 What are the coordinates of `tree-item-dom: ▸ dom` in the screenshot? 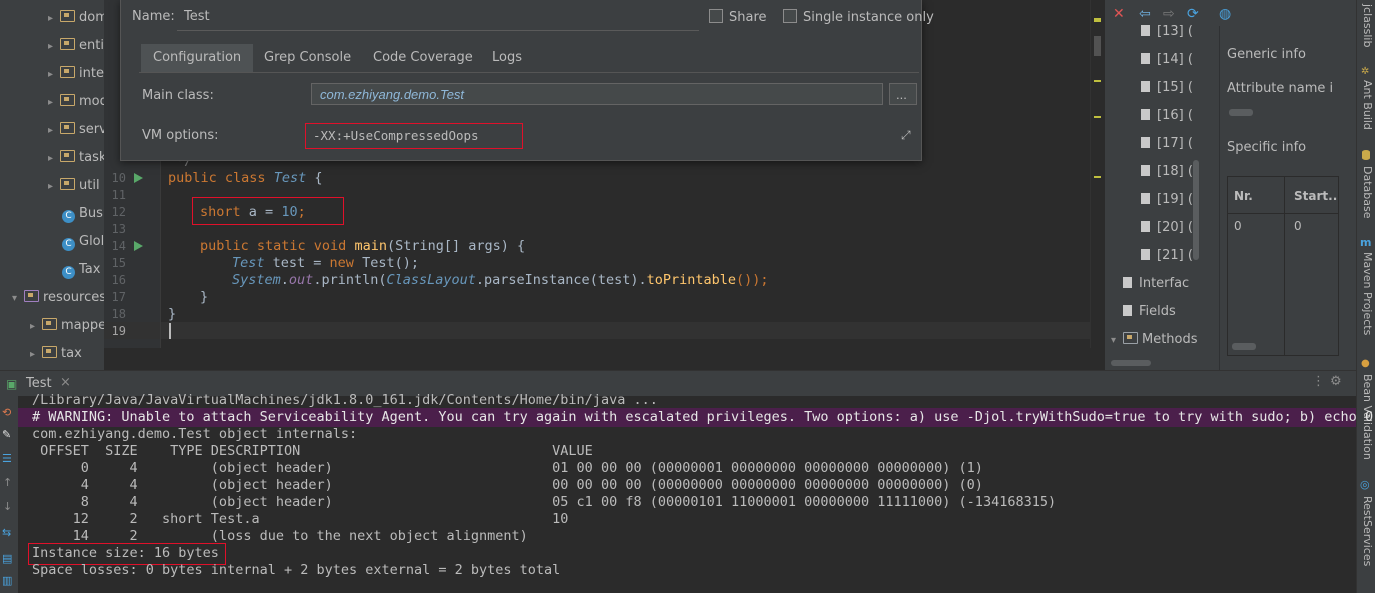 It's located at (76, 18).